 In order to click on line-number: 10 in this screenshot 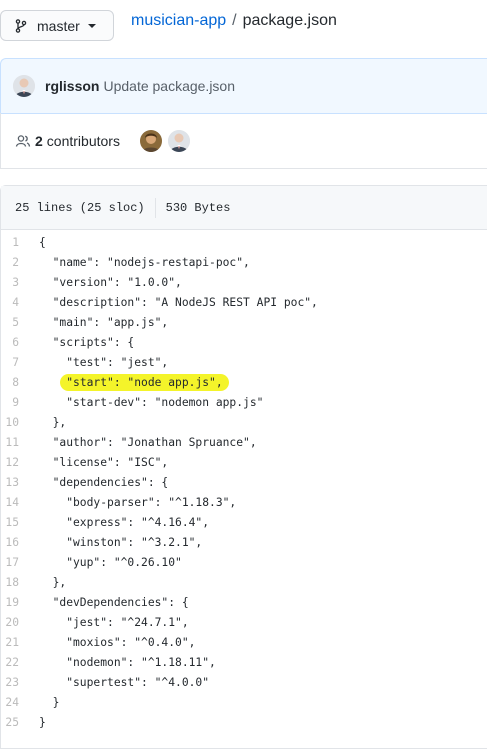, I will do `click(20, 422)`.